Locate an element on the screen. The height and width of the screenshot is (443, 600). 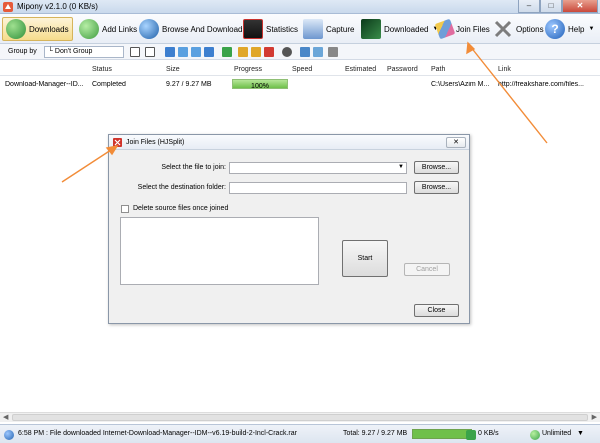
toolbar-downloads-button: Downloads is located at coordinates (37, 29).